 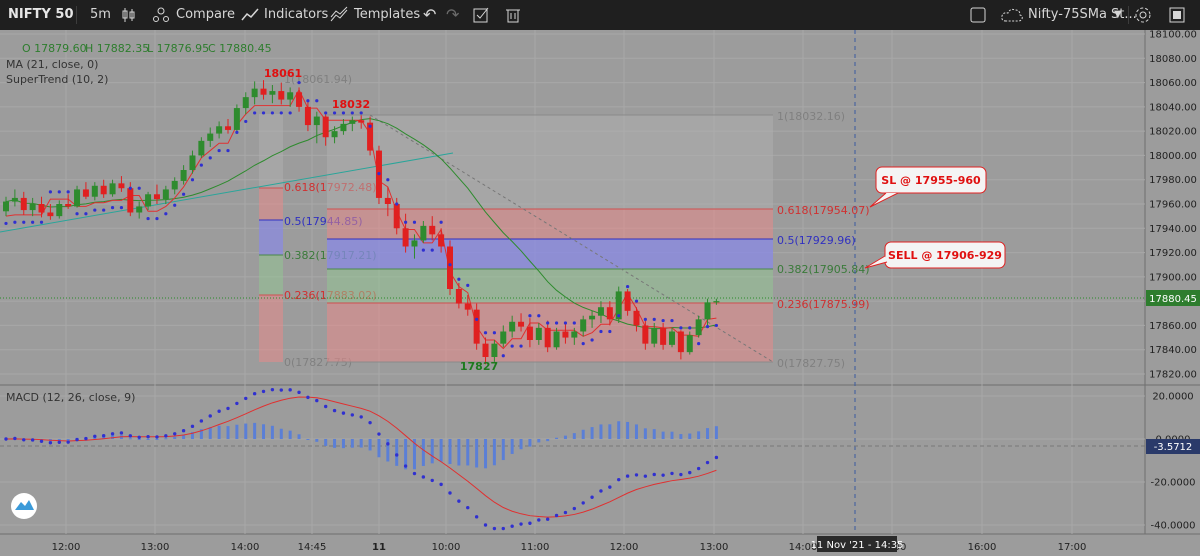 What do you see at coordinates (240, 48) in the screenshot?
I see `legend-close: C 17880.45` at bounding box center [240, 48].